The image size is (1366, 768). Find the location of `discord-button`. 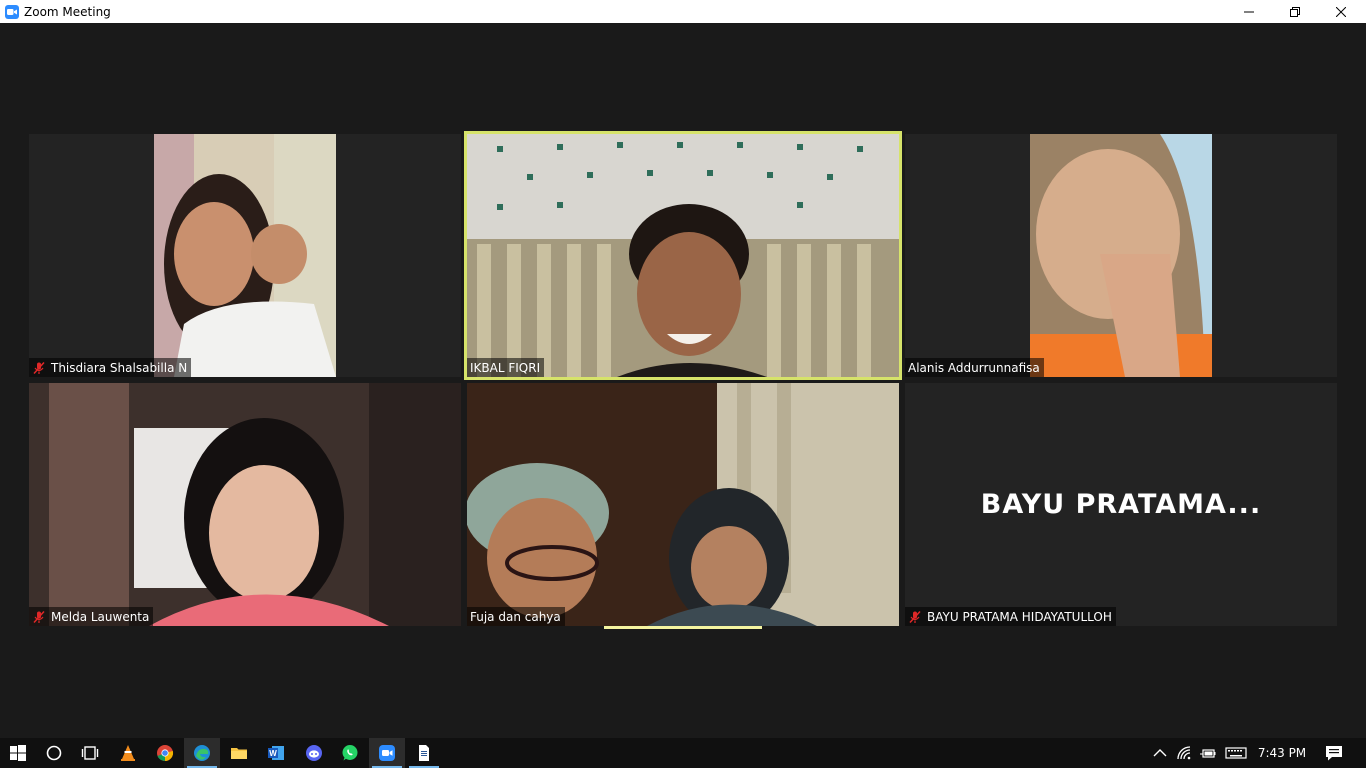

discord-button is located at coordinates (314, 753).